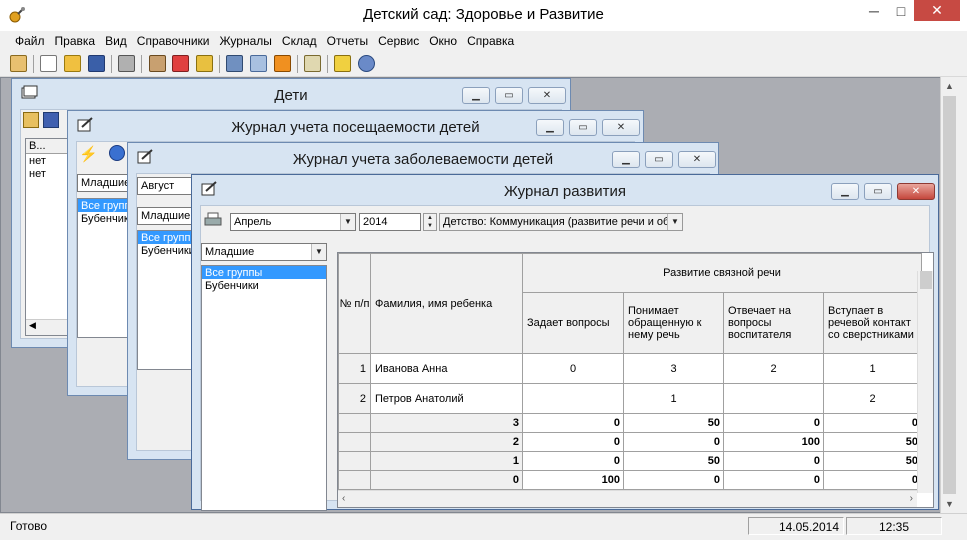 The width and height of the screenshot is (967, 540). Describe the element at coordinates (312, 63) in the screenshot. I see `edit-icon` at that location.